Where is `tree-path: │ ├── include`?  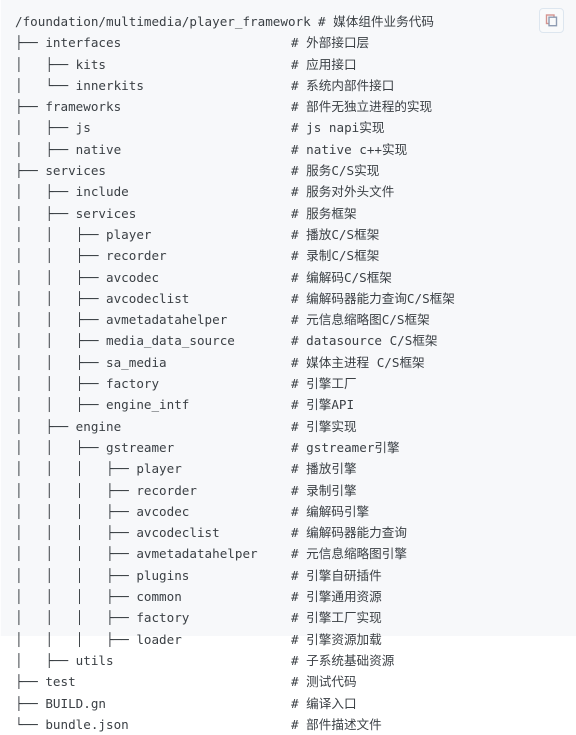
tree-path: │ ├── include is located at coordinates (72, 192).